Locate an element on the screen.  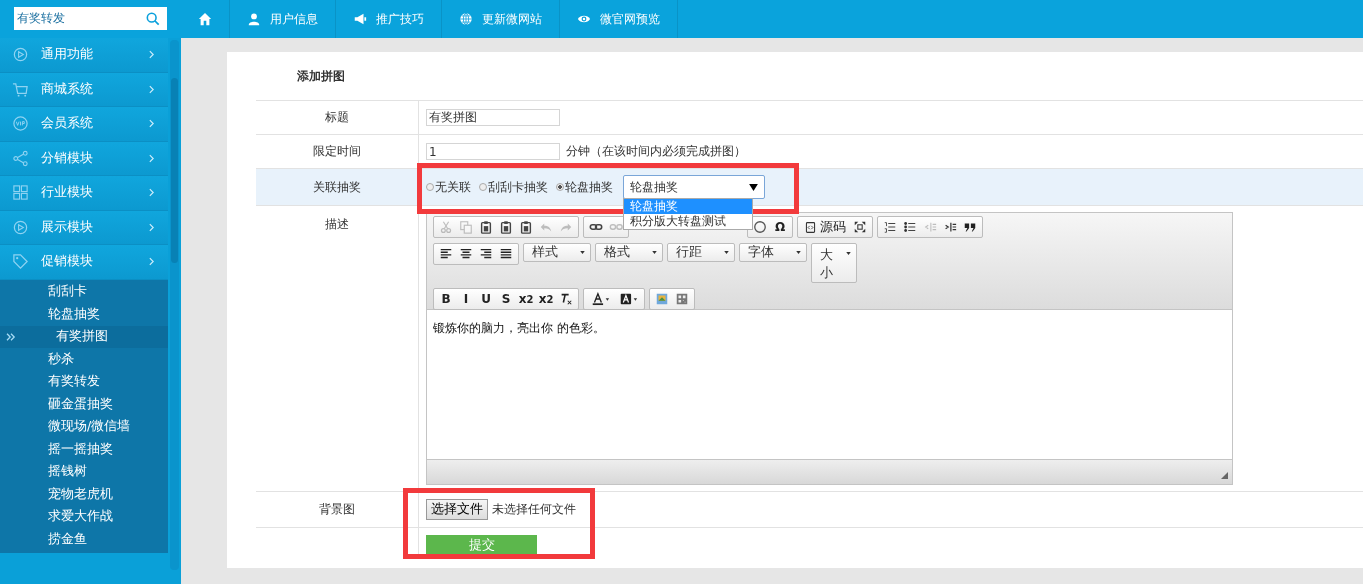
tag-icon is located at coordinates (20, 262).